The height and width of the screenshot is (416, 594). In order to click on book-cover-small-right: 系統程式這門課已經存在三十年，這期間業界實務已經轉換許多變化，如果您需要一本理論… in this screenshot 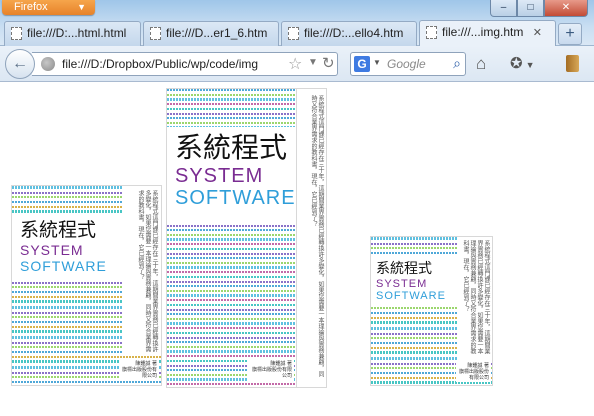, I will do `click(431, 311)`.